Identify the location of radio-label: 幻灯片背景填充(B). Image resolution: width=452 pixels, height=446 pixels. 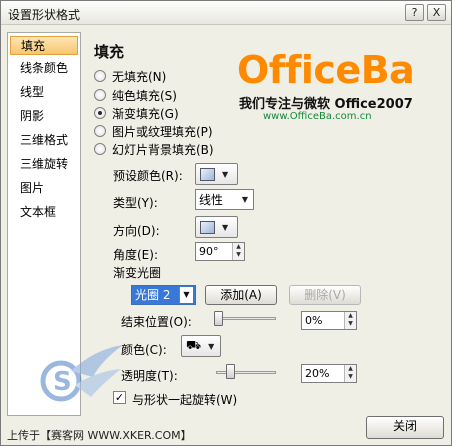
(163, 149).